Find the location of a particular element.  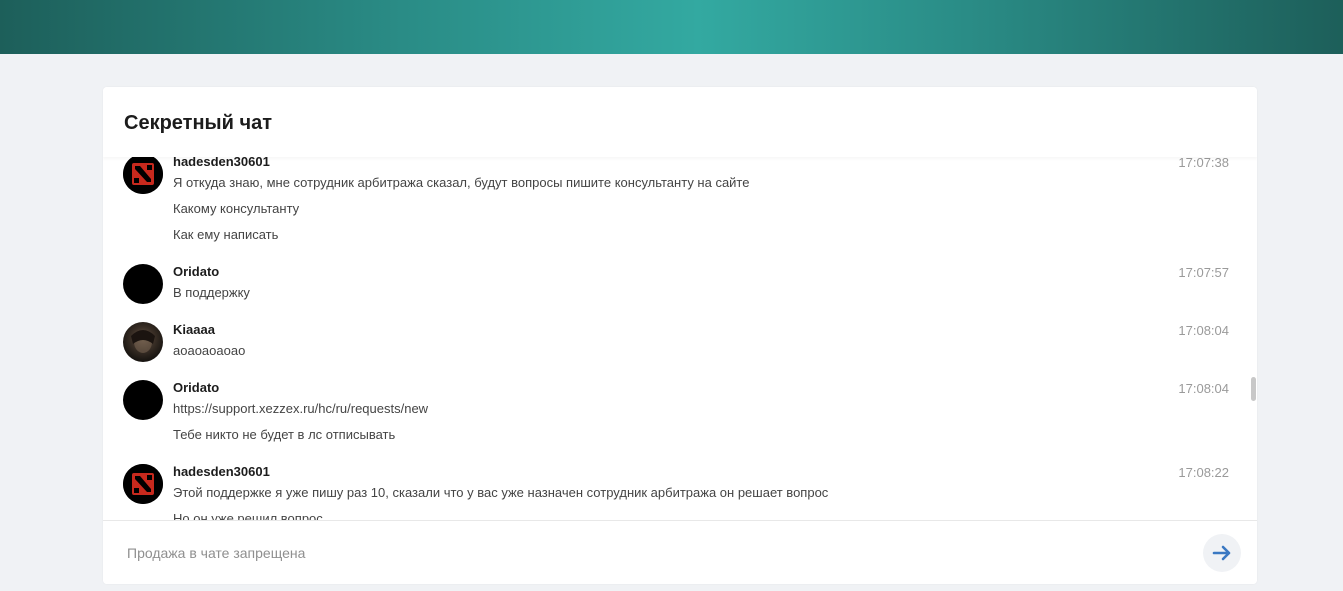

arrow-right-icon is located at coordinates (1221, 553).